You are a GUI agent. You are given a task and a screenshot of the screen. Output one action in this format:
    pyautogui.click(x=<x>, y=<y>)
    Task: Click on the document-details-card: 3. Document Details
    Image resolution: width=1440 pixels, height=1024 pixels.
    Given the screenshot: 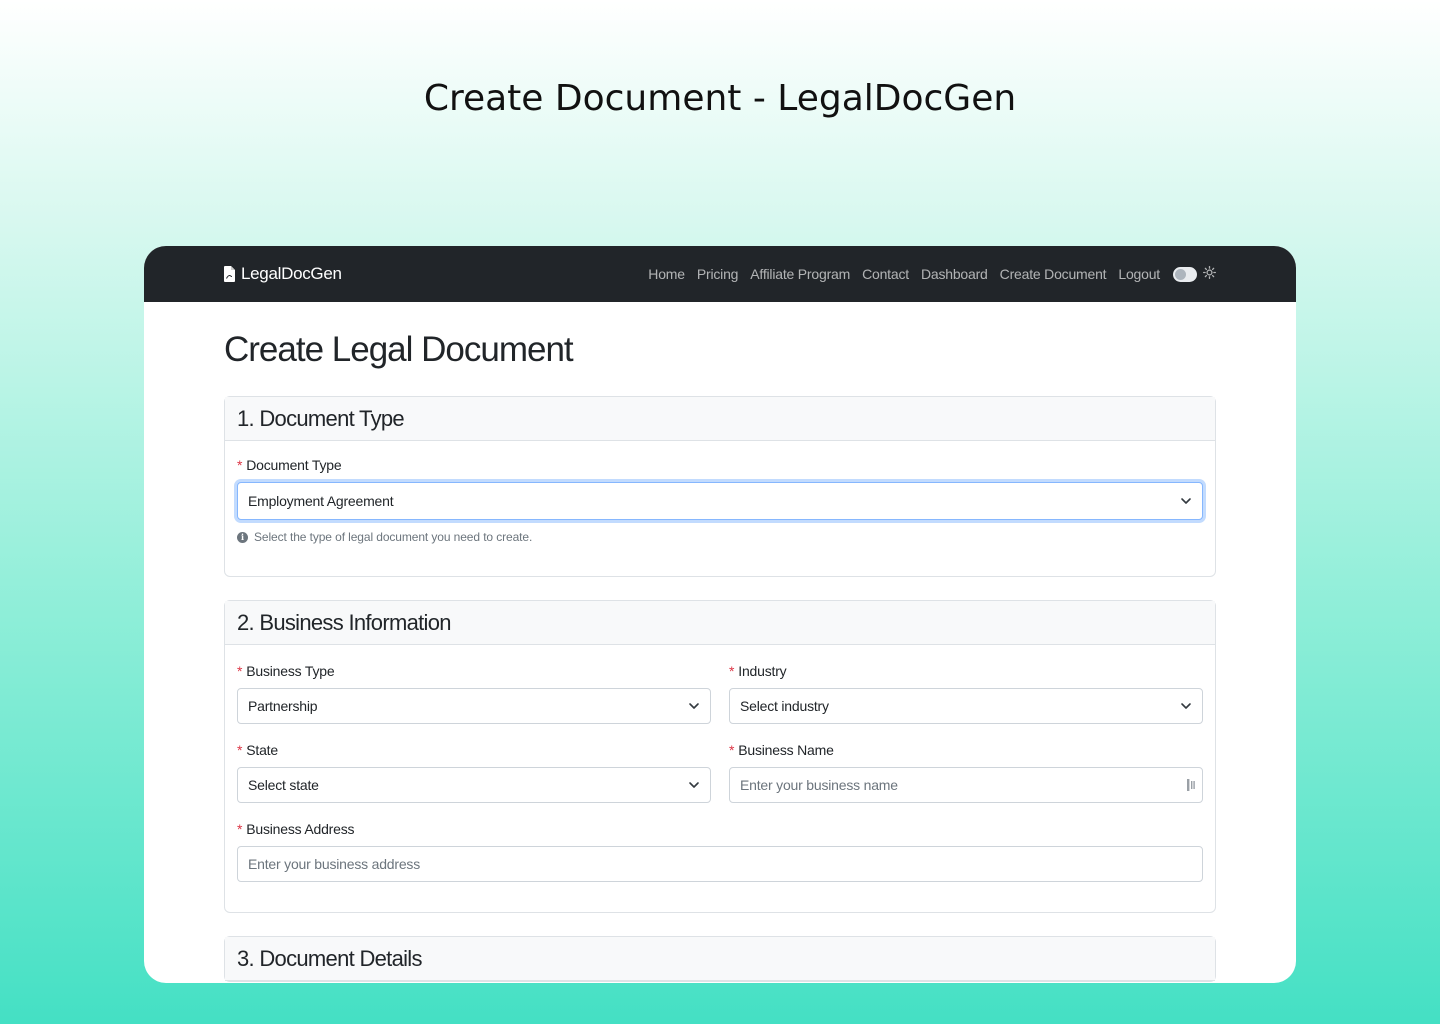 What is the action you would take?
    pyautogui.click(x=720, y=959)
    